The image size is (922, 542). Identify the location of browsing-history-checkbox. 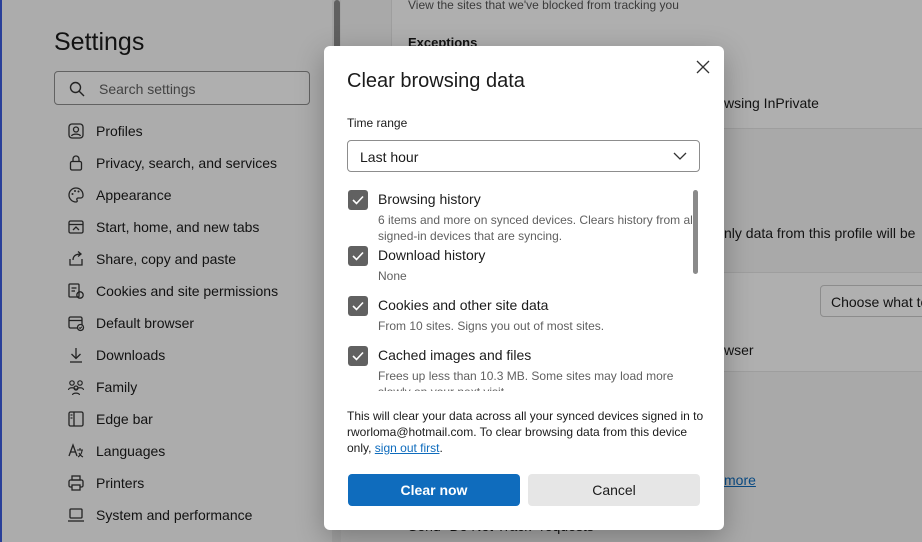
(358, 200).